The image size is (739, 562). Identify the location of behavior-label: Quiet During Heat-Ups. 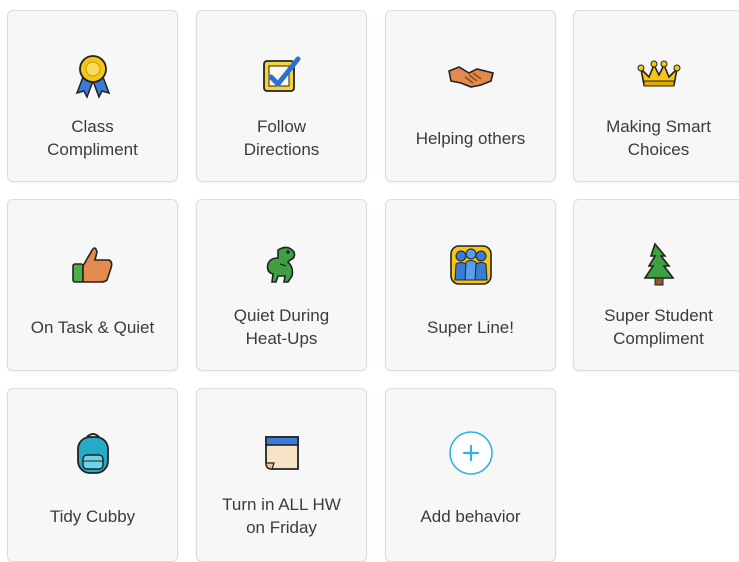
(281, 327).